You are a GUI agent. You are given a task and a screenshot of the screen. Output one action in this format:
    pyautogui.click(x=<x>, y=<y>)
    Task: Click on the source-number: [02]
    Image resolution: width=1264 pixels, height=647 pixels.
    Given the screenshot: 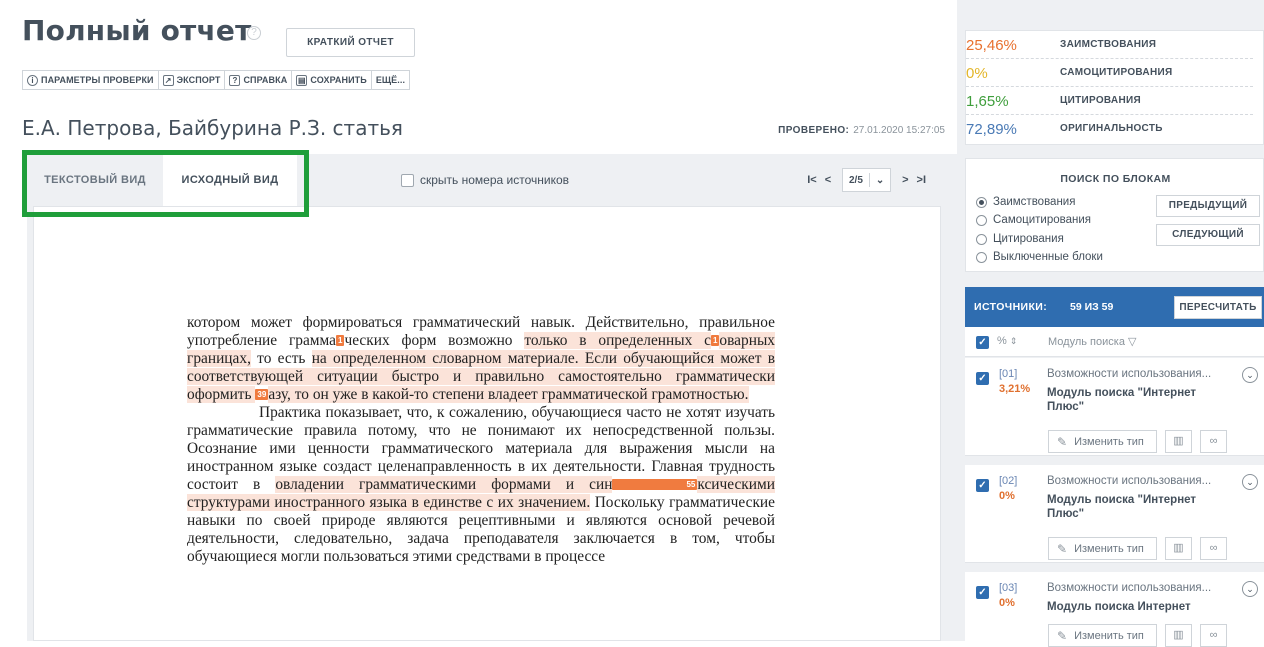 What is the action you would take?
    pyautogui.click(x=1008, y=481)
    